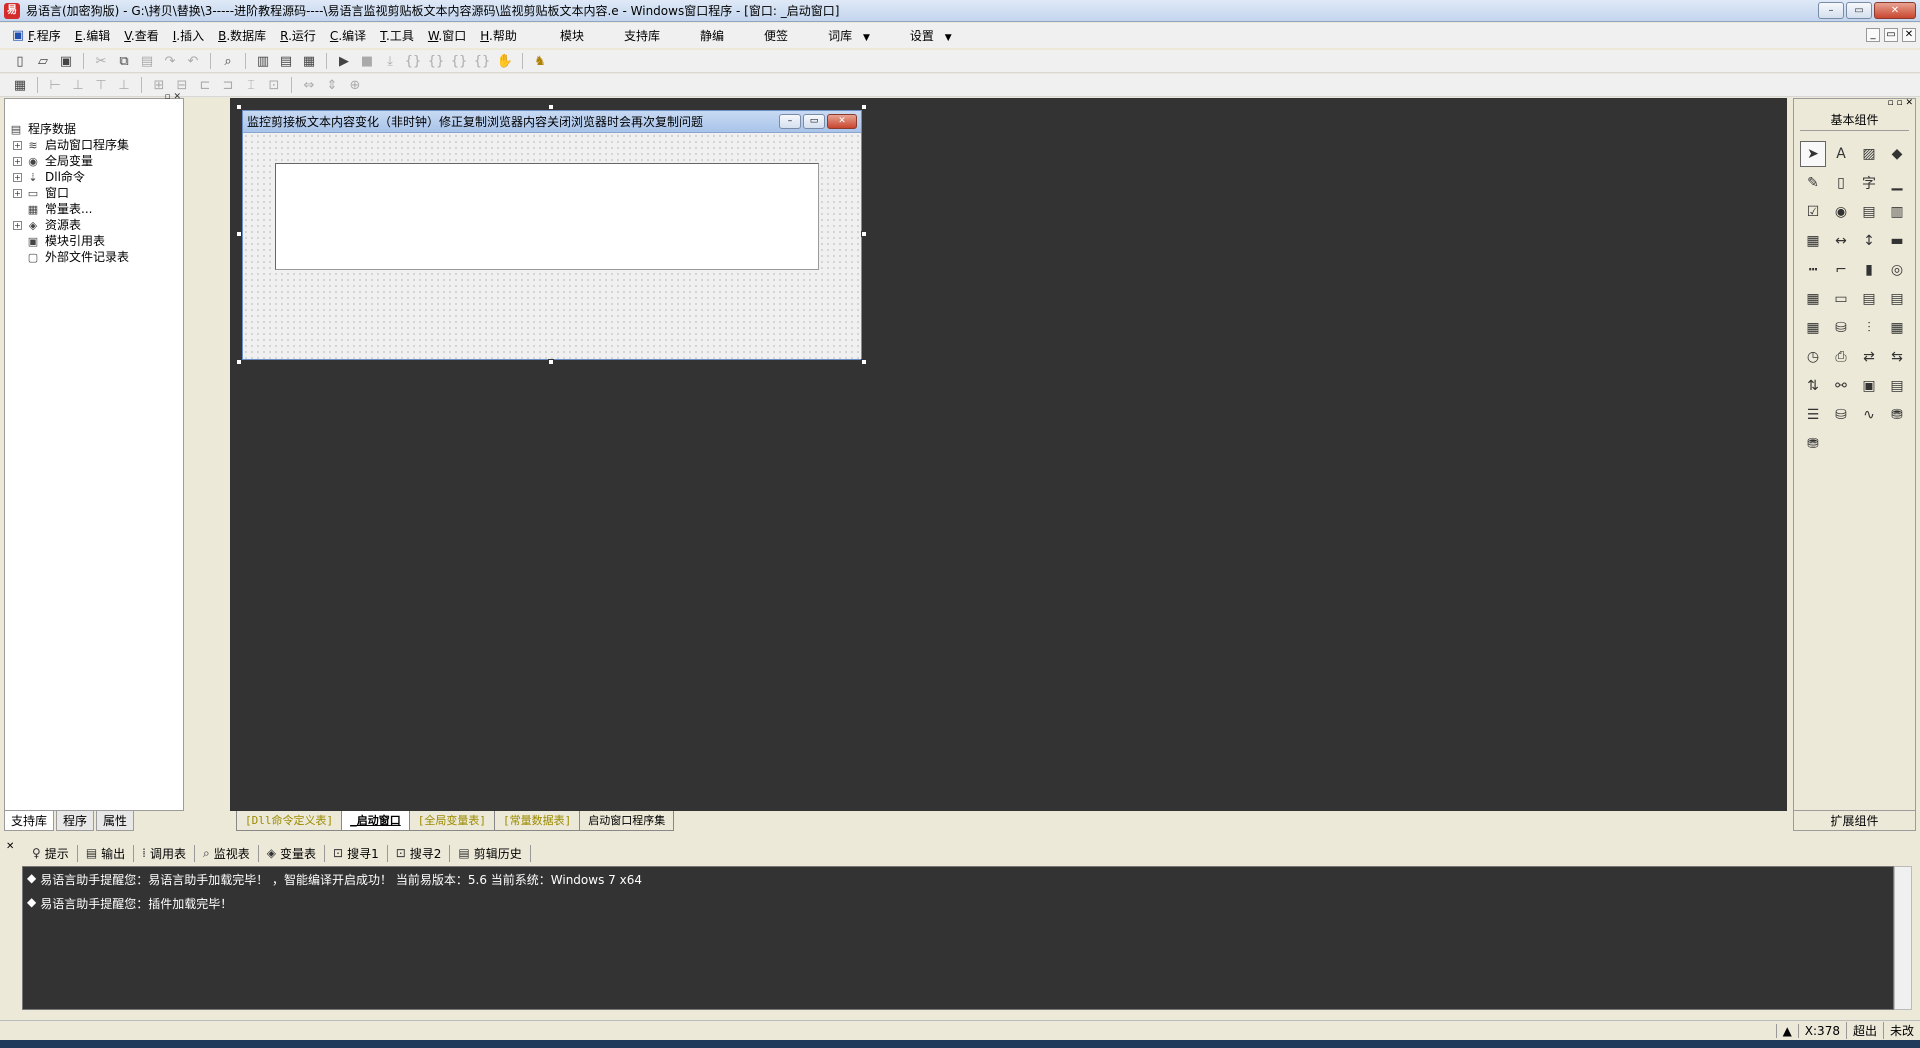 The image size is (1920, 1048). What do you see at coordinates (1909, 35) in the screenshot?
I see `mdi-close-button: ✕` at bounding box center [1909, 35].